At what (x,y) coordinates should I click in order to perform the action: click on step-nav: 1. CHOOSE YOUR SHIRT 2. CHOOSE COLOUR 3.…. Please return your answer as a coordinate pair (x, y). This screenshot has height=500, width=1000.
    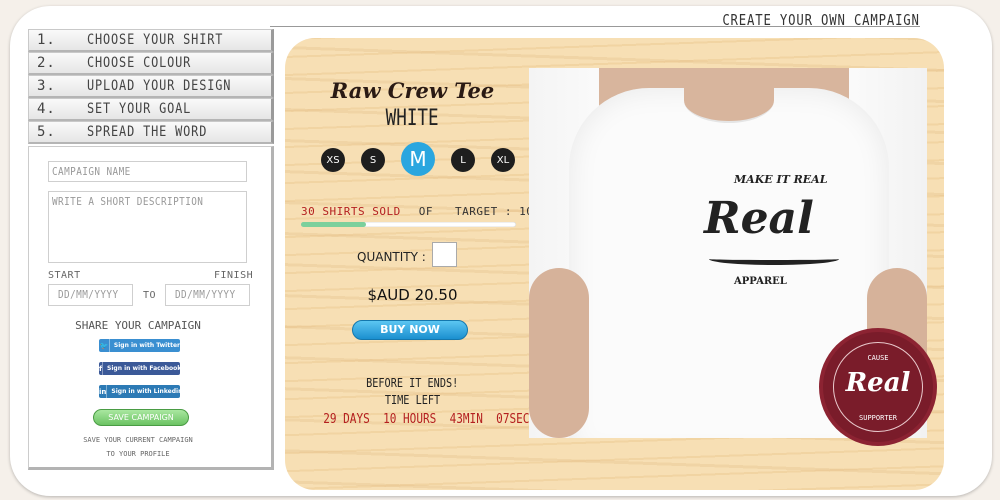
    Looking at the image, I should click on (151, 86).